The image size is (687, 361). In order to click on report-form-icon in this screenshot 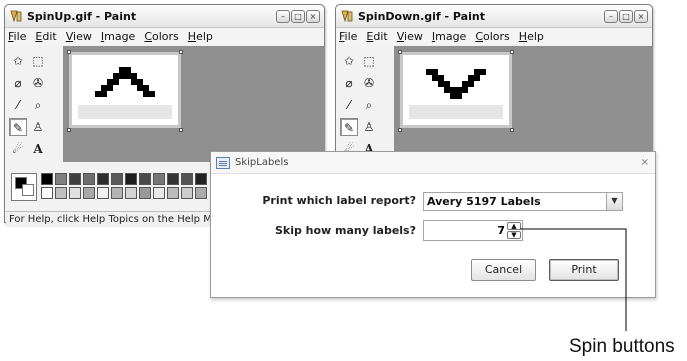, I will do `click(223, 162)`.